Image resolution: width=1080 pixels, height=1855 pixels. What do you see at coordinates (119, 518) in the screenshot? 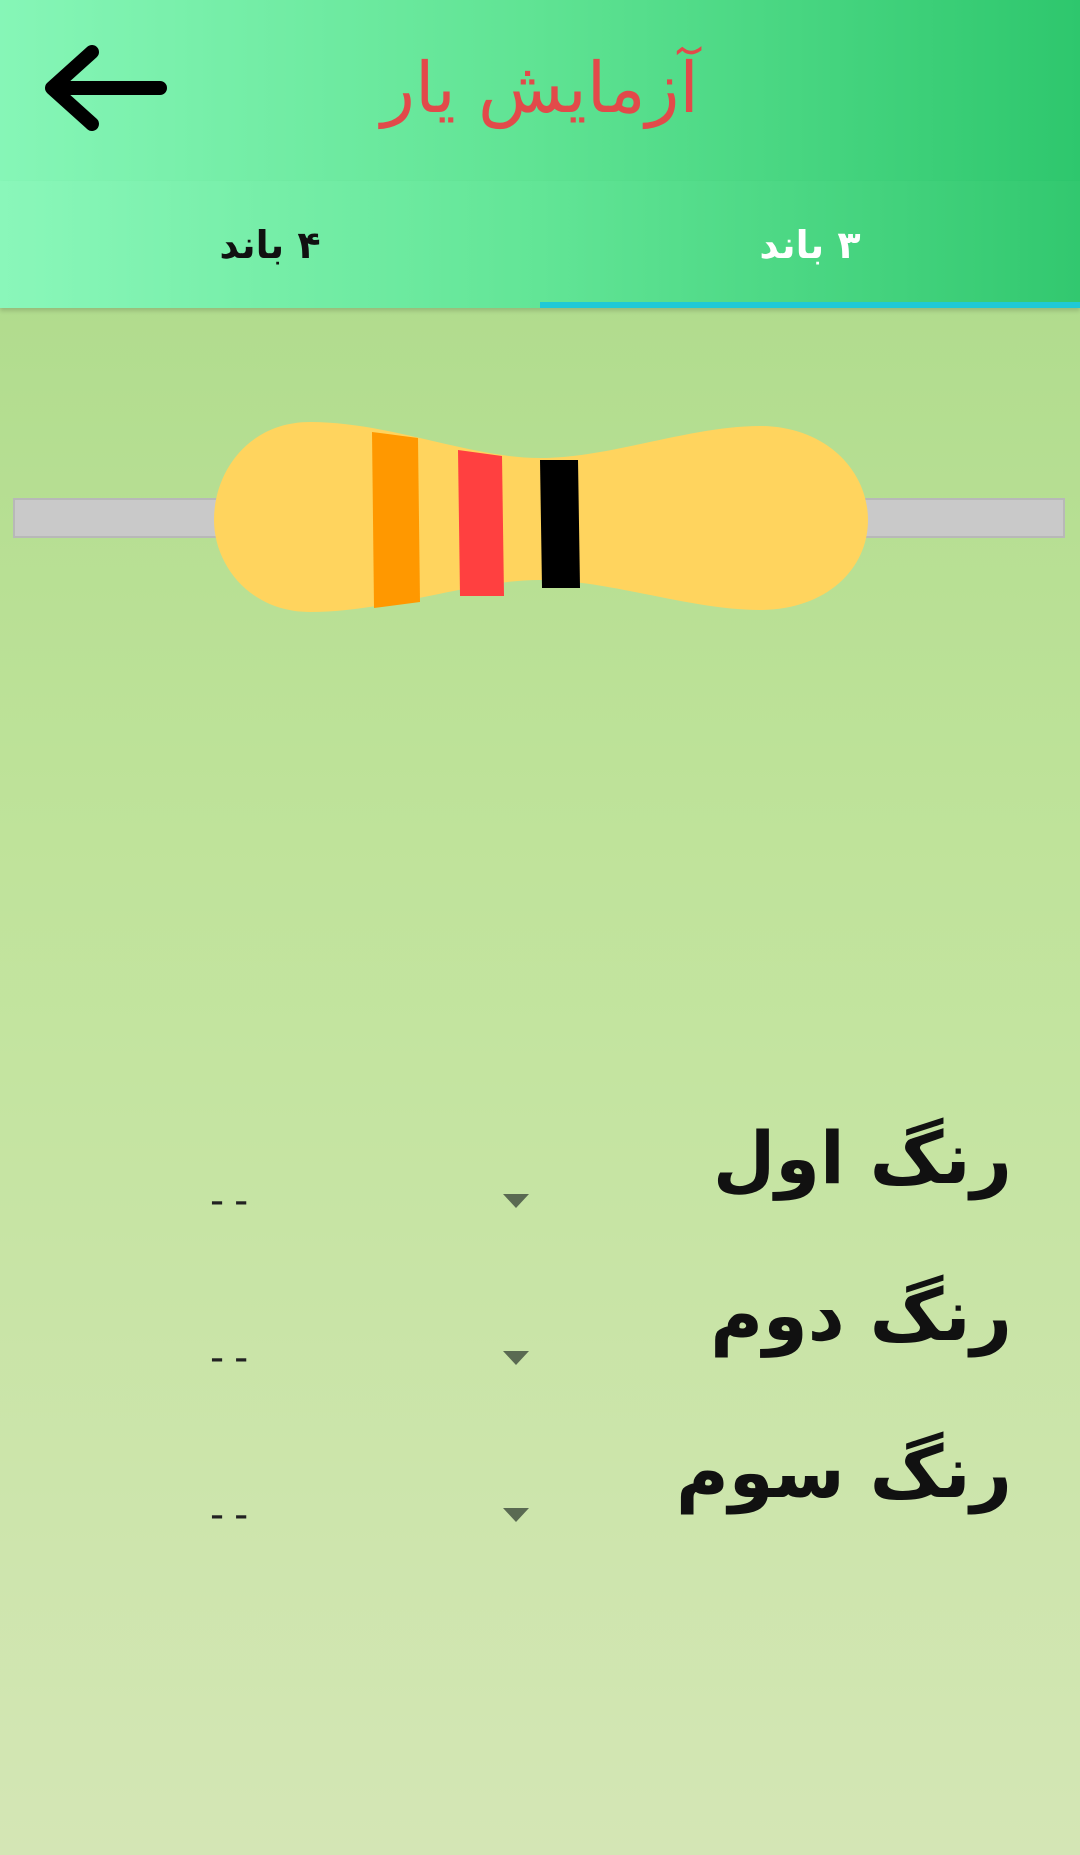
I see `resistor-lead-left` at bounding box center [119, 518].